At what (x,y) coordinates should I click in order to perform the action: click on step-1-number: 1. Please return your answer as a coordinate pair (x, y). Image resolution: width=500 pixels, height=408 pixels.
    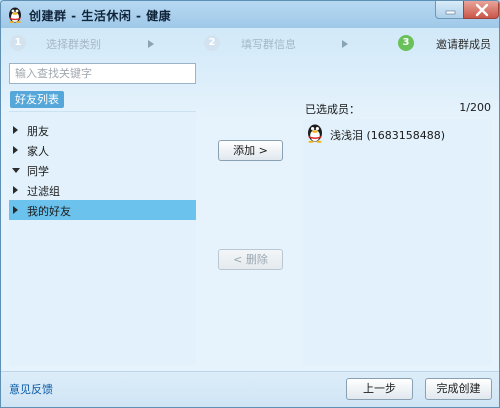
    Looking at the image, I should click on (18, 43).